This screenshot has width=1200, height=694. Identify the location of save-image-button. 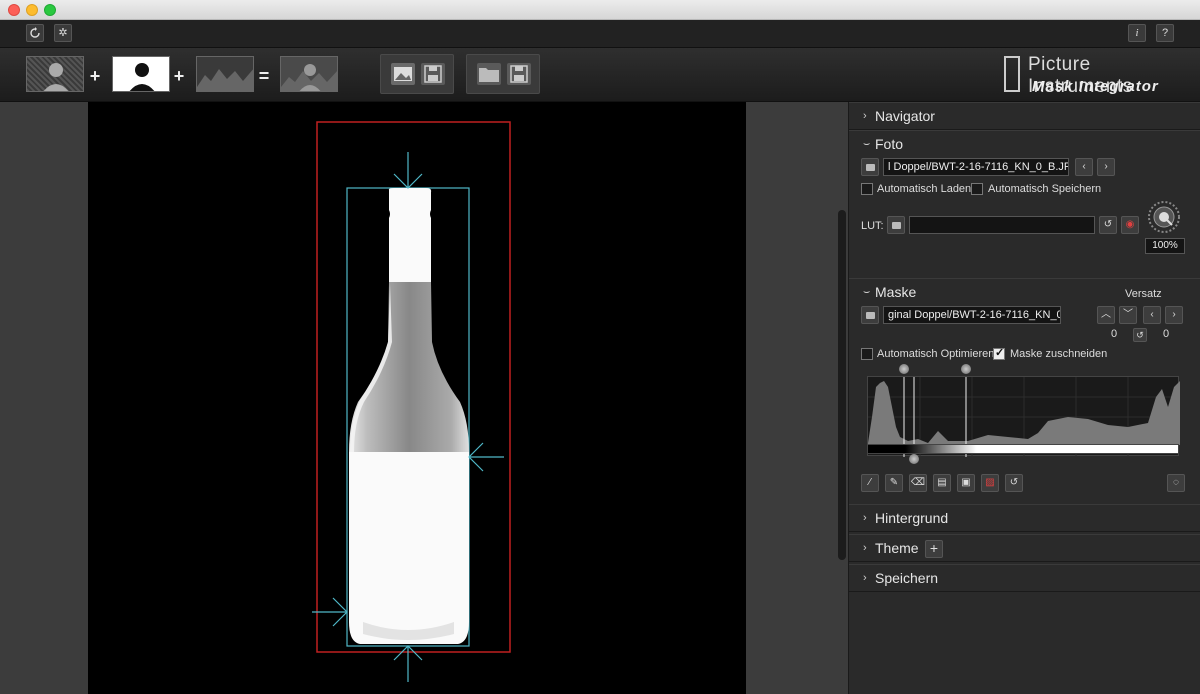
(433, 74).